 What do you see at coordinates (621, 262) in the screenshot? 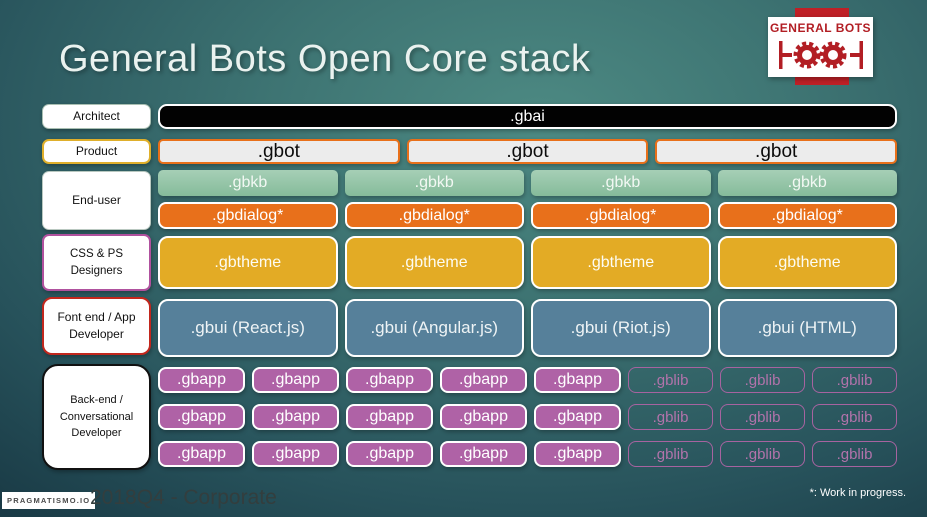
I see `node-gbtheme-3: .gbtheme` at bounding box center [621, 262].